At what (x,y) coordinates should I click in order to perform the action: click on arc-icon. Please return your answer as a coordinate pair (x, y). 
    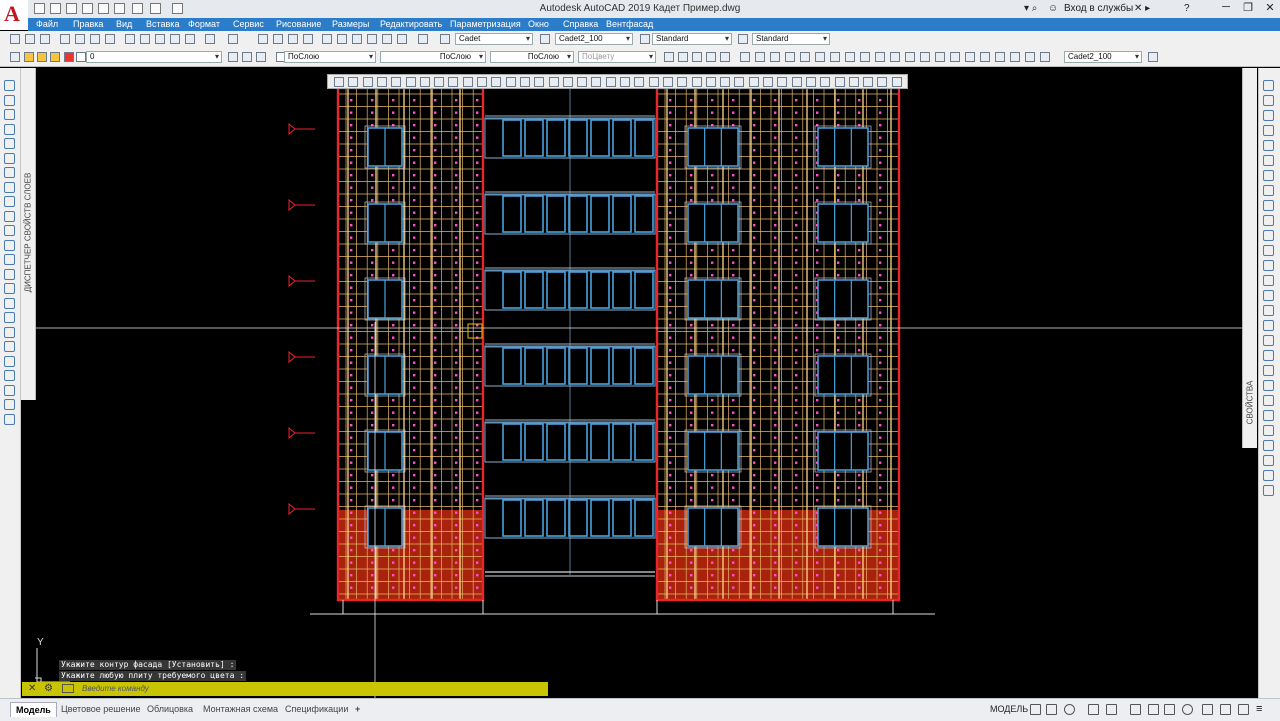
    Looking at the image, I should click on (805, 57).